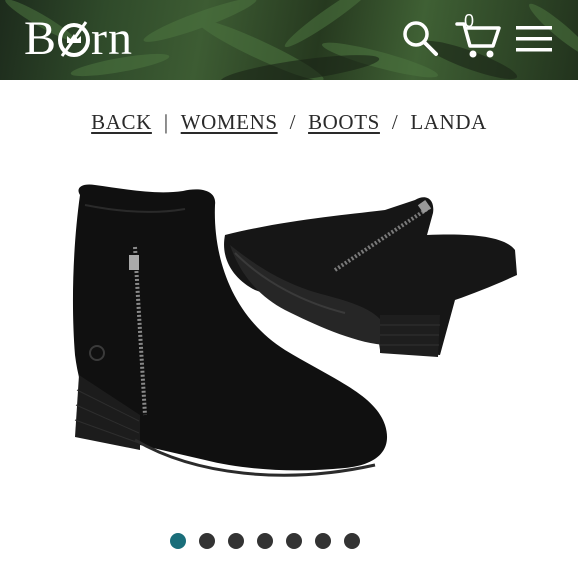 This screenshot has height=580, width=578. I want to click on breadcrumb-current: LANDA, so click(448, 122).